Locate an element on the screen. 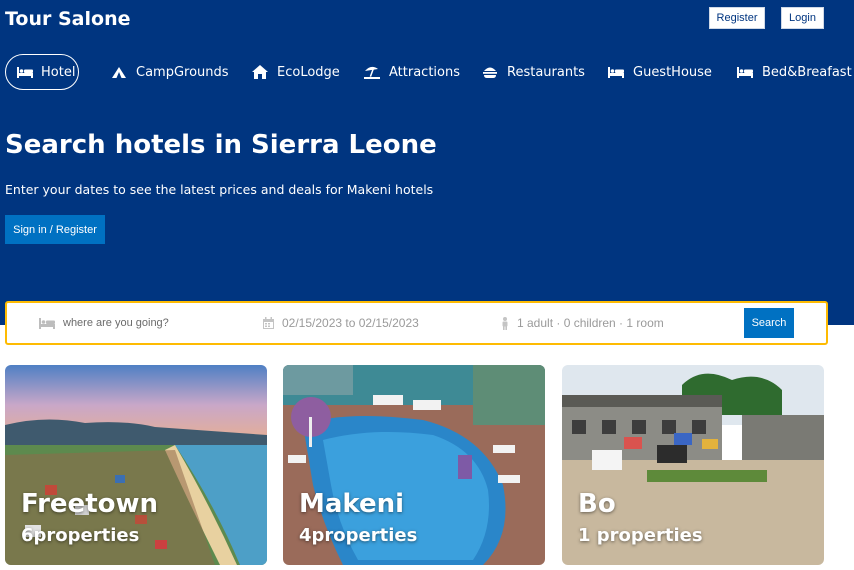 The image size is (854, 570). nav-item-label: EcoLodge is located at coordinates (308, 72).